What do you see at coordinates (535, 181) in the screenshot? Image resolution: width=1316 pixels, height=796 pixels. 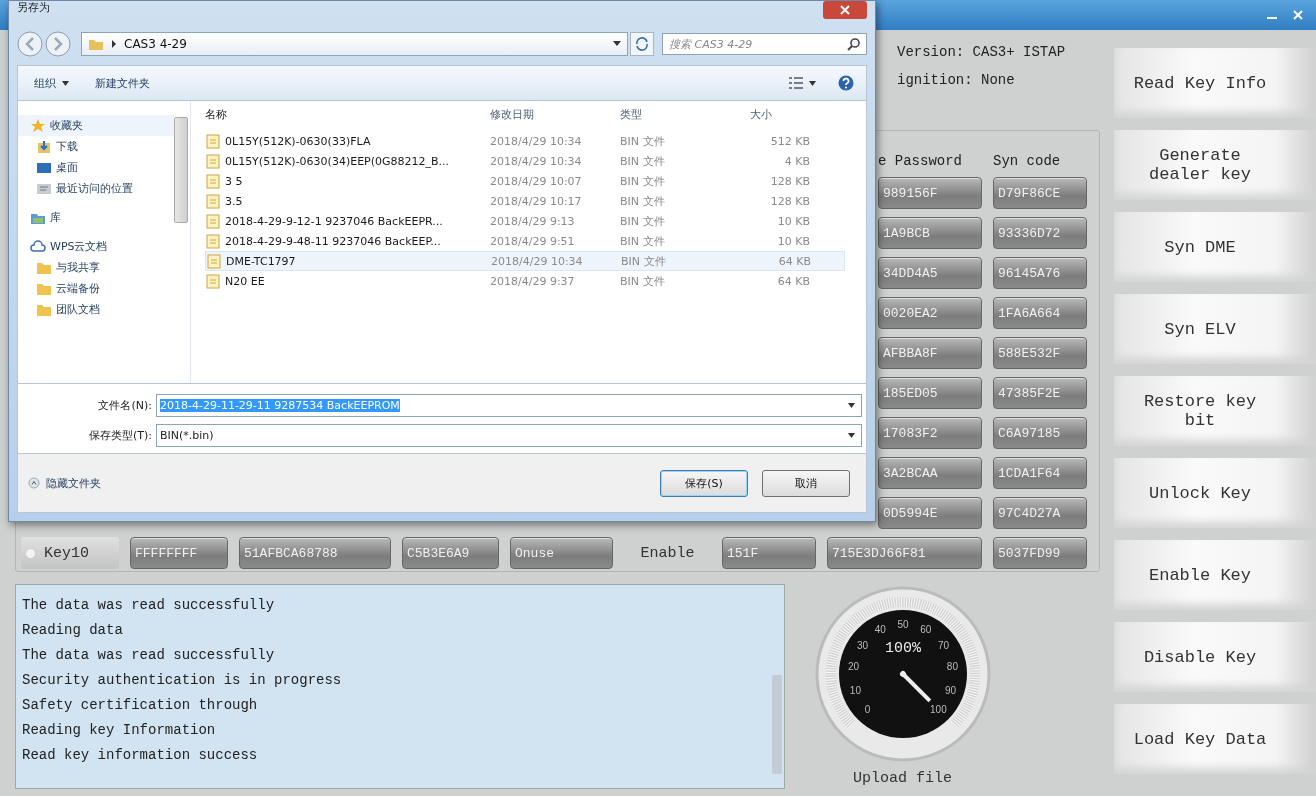 I see `file-row: 3 5 2018/4/29 10:07 BIN 文件 128 KB` at bounding box center [535, 181].